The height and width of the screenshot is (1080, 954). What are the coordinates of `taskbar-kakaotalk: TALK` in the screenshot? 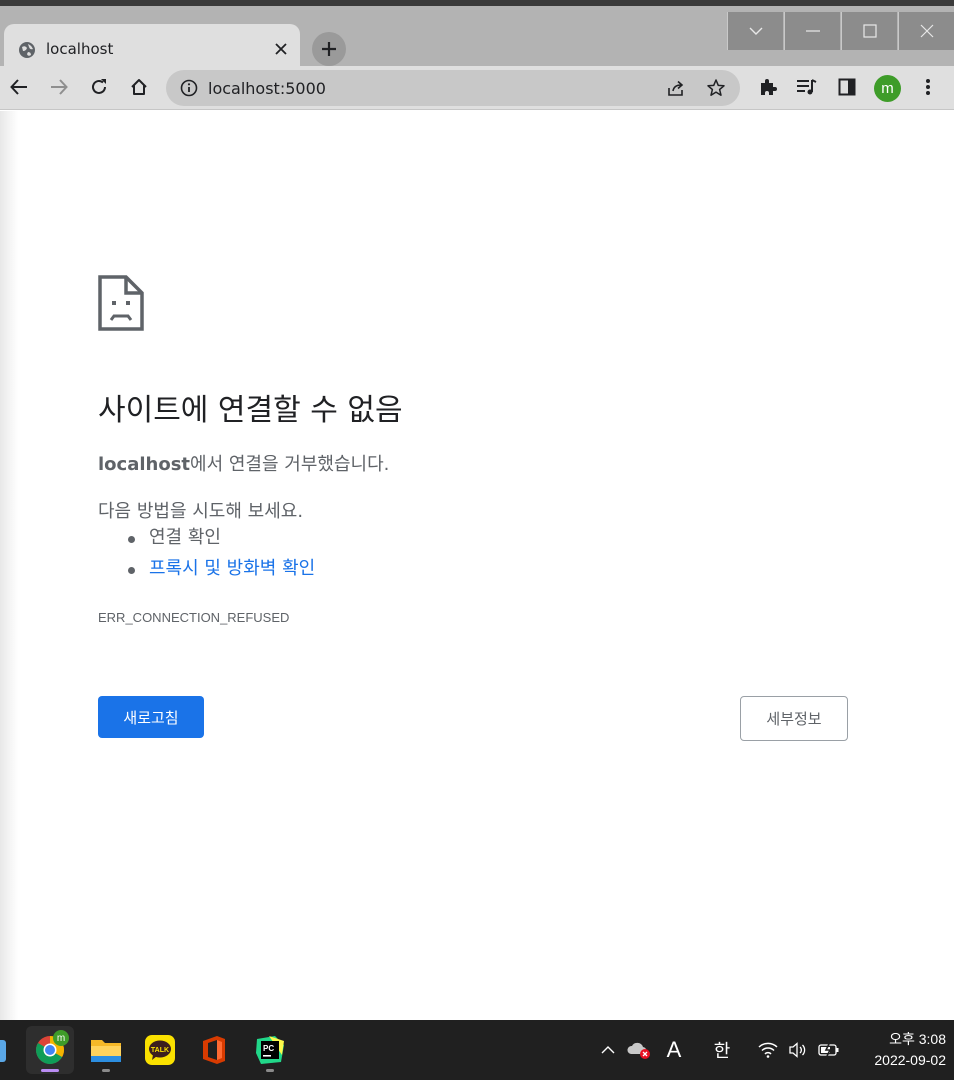 It's located at (160, 1050).